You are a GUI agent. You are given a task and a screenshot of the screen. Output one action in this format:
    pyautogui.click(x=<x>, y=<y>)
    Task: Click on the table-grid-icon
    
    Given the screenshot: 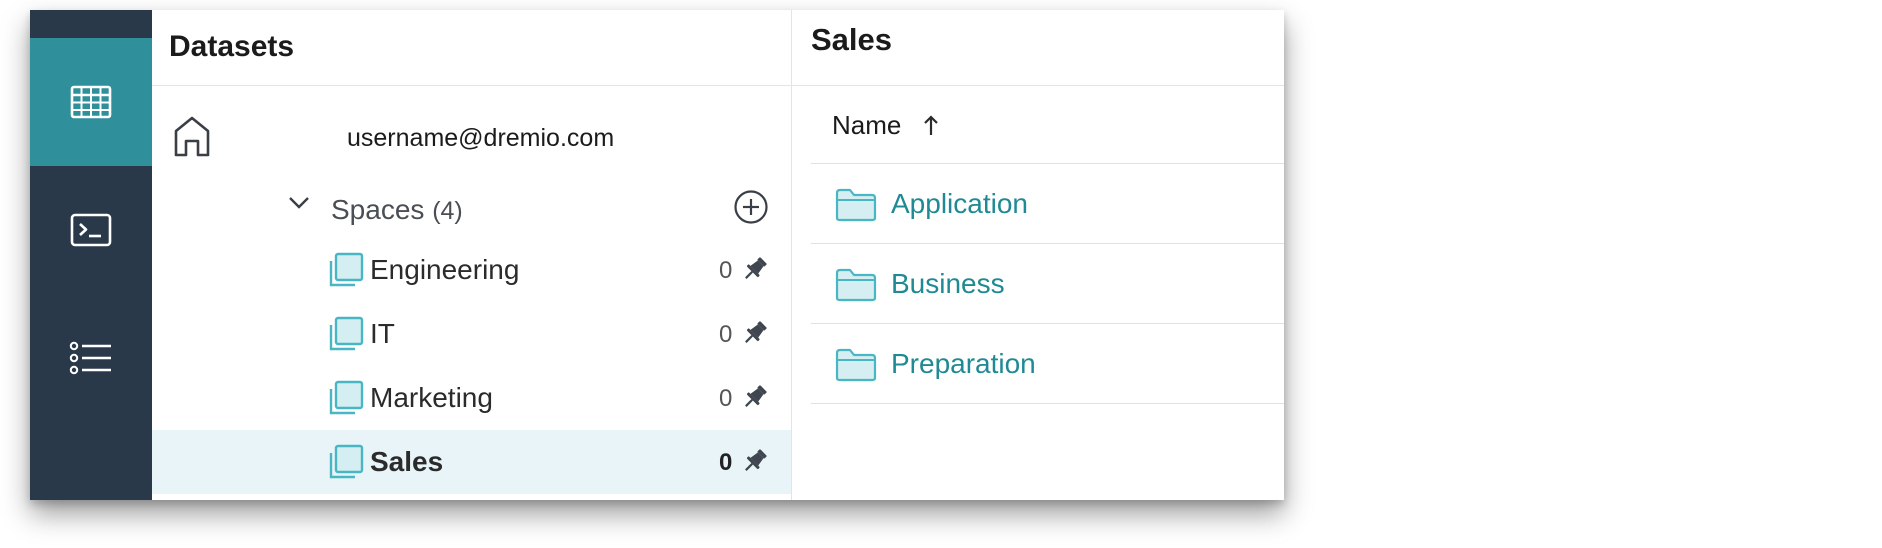 What is the action you would take?
    pyautogui.click(x=91, y=102)
    